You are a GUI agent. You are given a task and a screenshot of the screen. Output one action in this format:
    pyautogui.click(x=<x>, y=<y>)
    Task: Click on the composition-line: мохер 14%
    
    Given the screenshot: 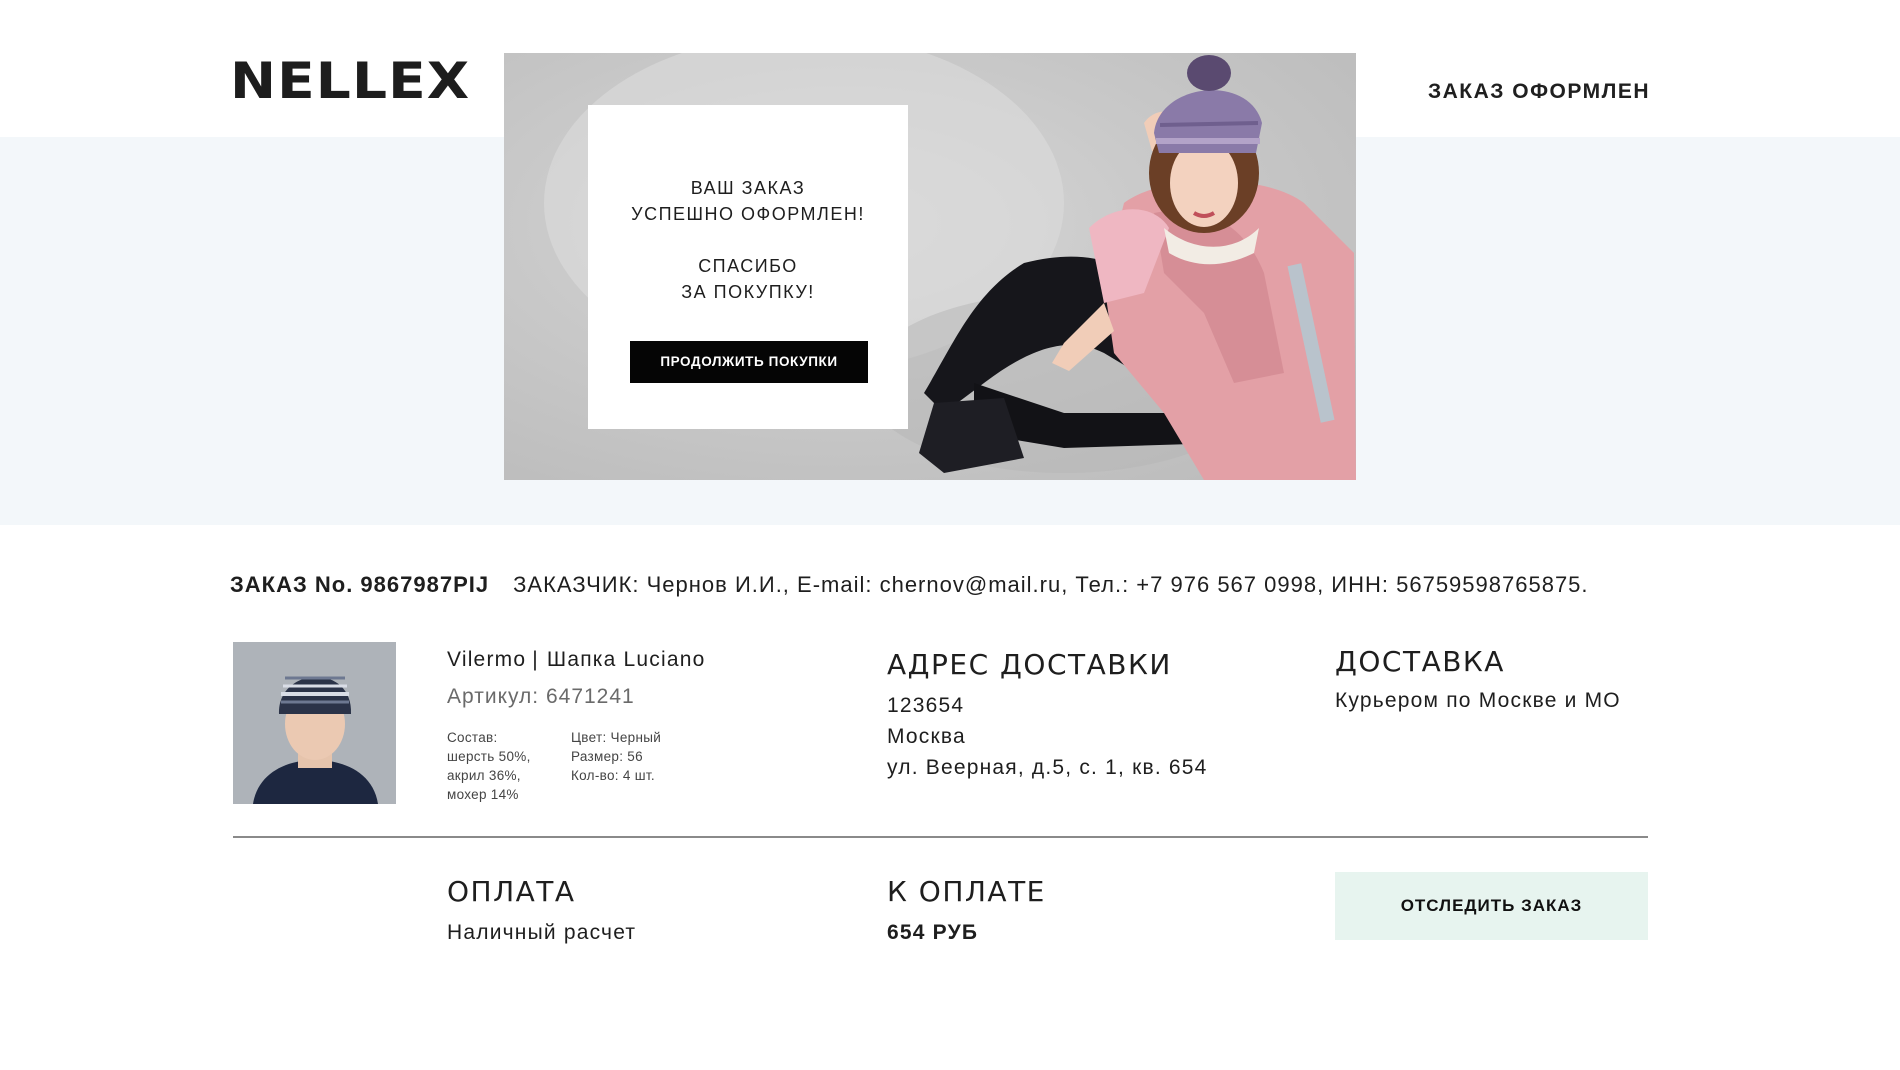 What is the action you would take?
    pyautogui.click(x=483, y=794)
    